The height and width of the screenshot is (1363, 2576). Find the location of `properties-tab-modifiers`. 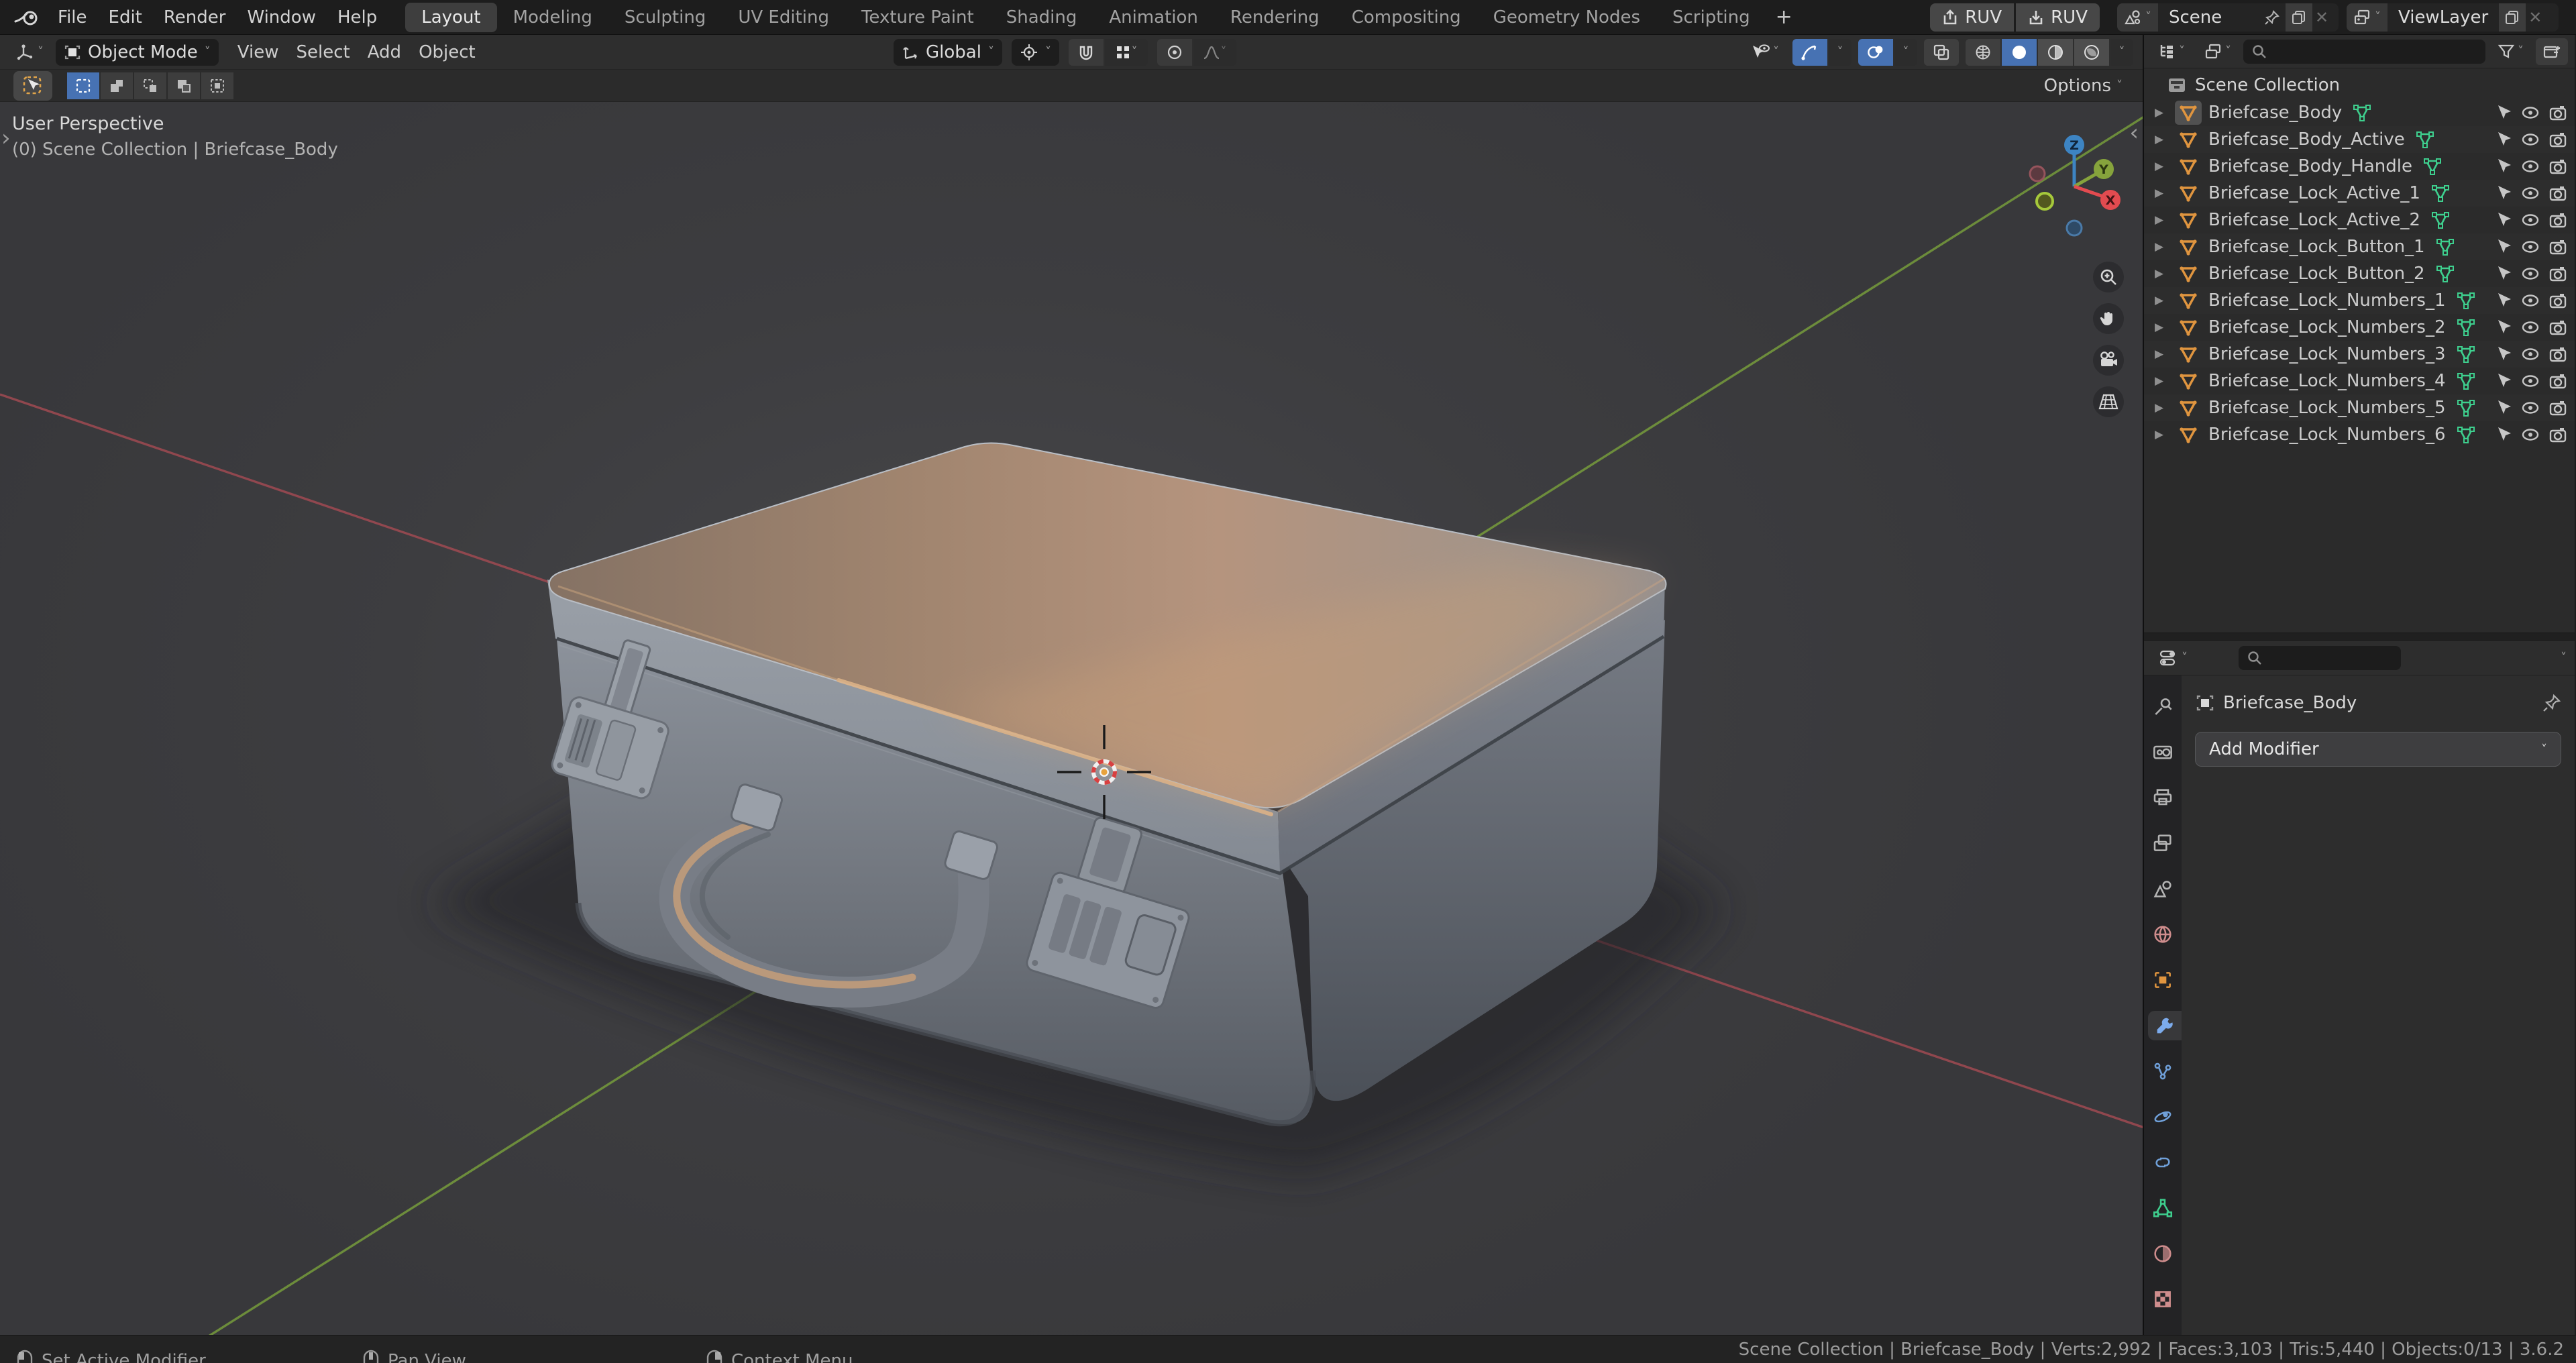

properties-tab-modifiers is located at coordinates (2165, 1025).